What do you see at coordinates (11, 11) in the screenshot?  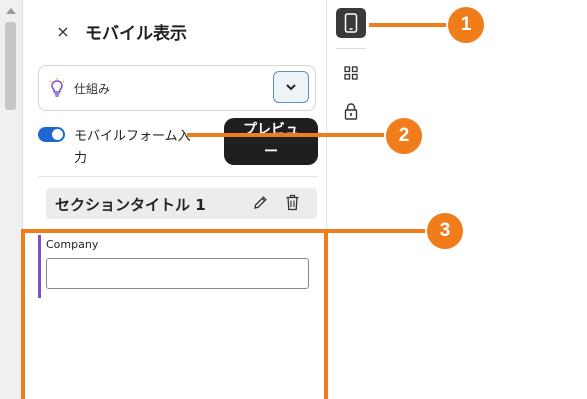 I see `scroll-up-arrow-icon` at bounding box center [11, 11].